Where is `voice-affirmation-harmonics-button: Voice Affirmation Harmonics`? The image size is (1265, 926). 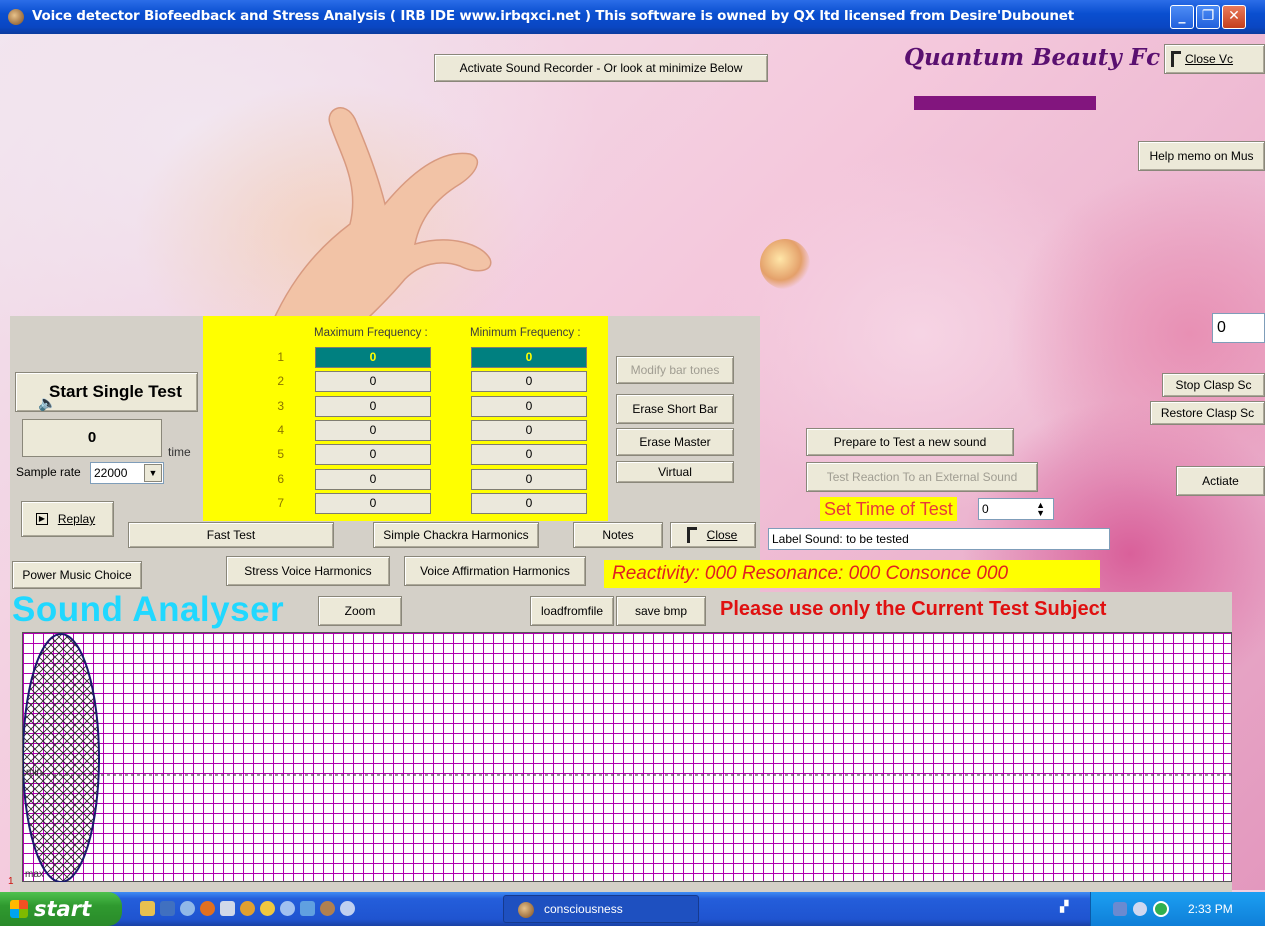 voice-affirmation-harmonics-button: Voice Affirmation Harmonics is located at coordinates (495, 571).